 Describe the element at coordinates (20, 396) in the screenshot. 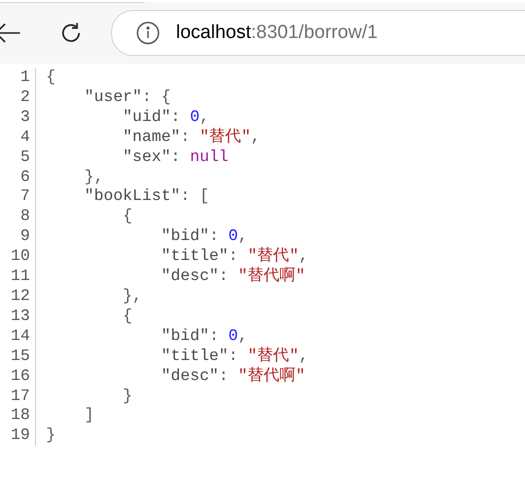

I see `line-number: 17` at that location.